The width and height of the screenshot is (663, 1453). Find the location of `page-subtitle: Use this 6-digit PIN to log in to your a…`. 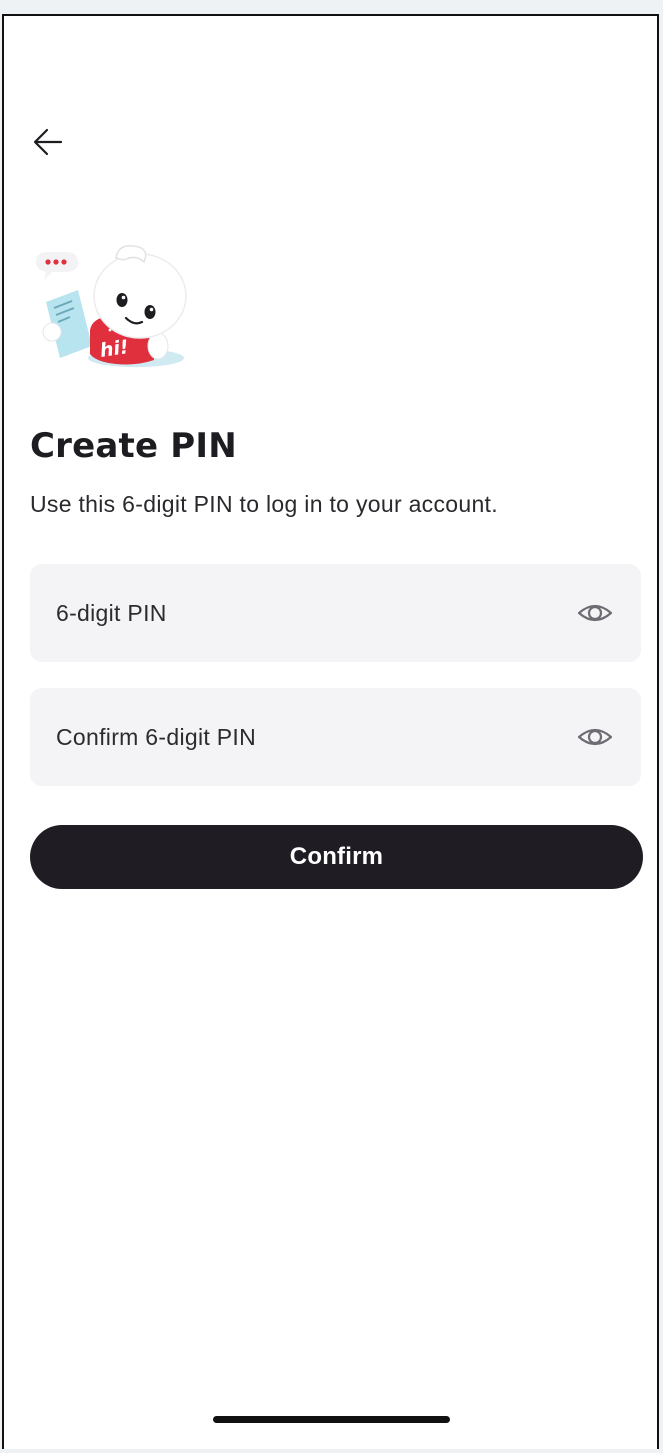

page-subtitle: Use this 6-digit PIN to log in to your a… is located at coordinates (264, 504).